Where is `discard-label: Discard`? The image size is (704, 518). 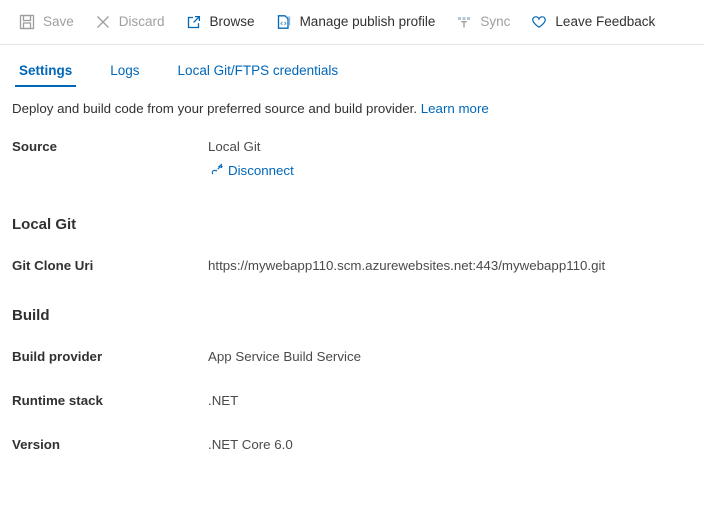
discard-label: Discard is located at coordinates (141, 22).